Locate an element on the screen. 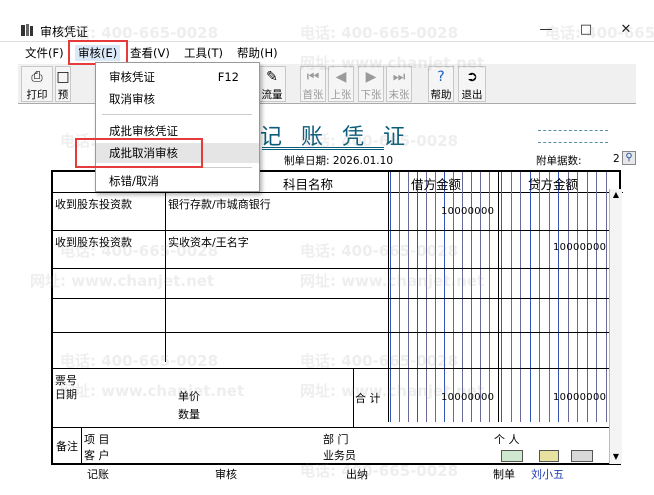 Image resolution: width=654 pixels, height=495 pixels. header-credit: 贷方金额 is located at coordinates (553, 184).